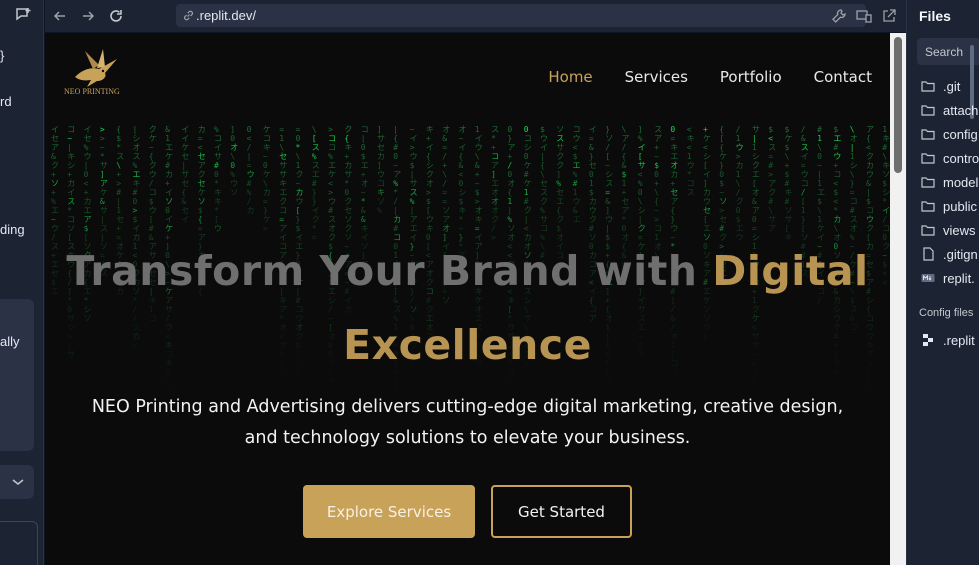  What do you see at coordinates (949, 134) in the screenshot?
I see `file-tree-item: config` at bounding box center [949, 134].